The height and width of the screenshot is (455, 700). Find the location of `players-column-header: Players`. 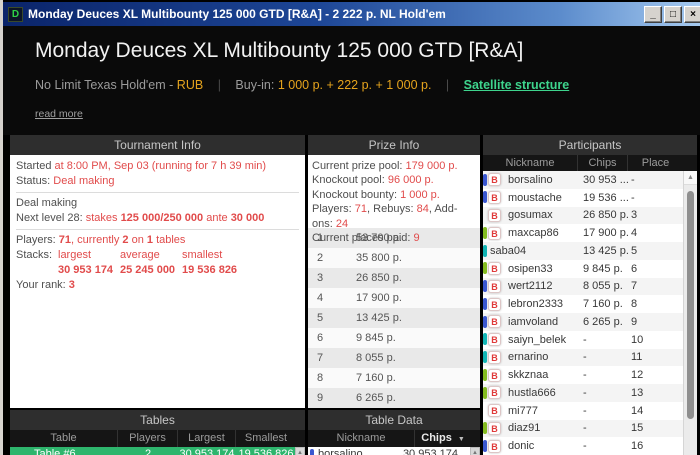

players-column-header: Players is located at coordinates (148, 438).